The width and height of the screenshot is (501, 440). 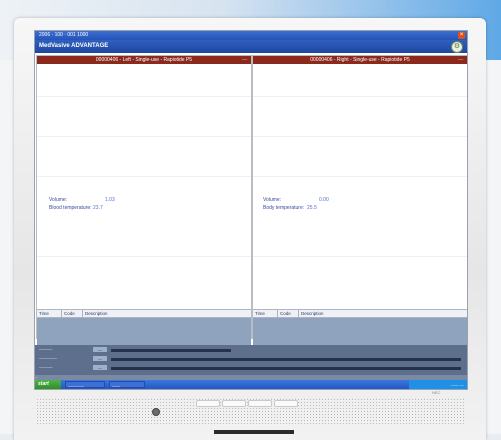 I want to click on left-pane-close-icon: —, so click(x=244, y=60).